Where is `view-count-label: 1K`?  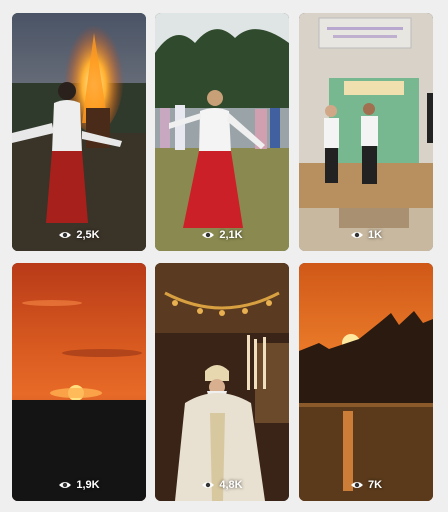
view-count-label: 1K is located at coordinates (375, 235).